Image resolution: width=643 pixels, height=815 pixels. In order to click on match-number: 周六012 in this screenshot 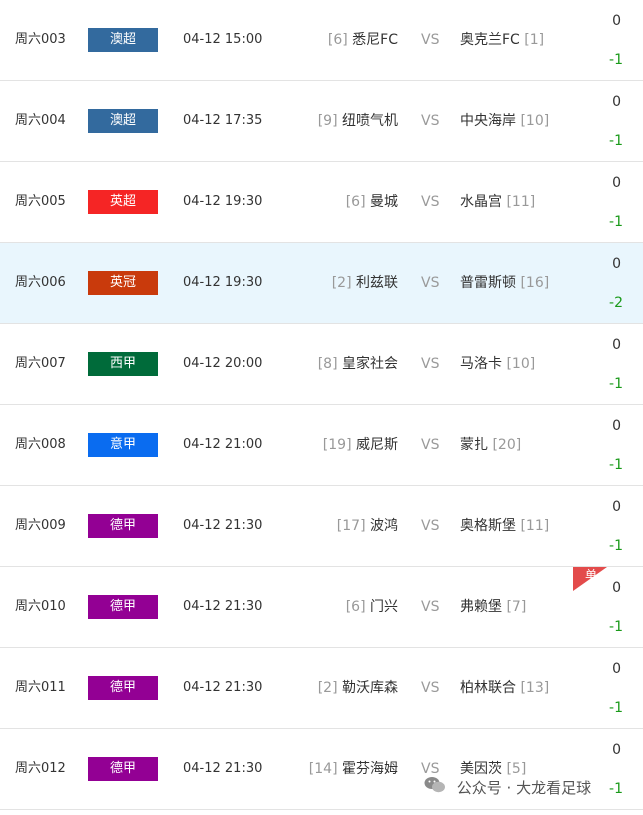, I will do `click(40, 768)`.